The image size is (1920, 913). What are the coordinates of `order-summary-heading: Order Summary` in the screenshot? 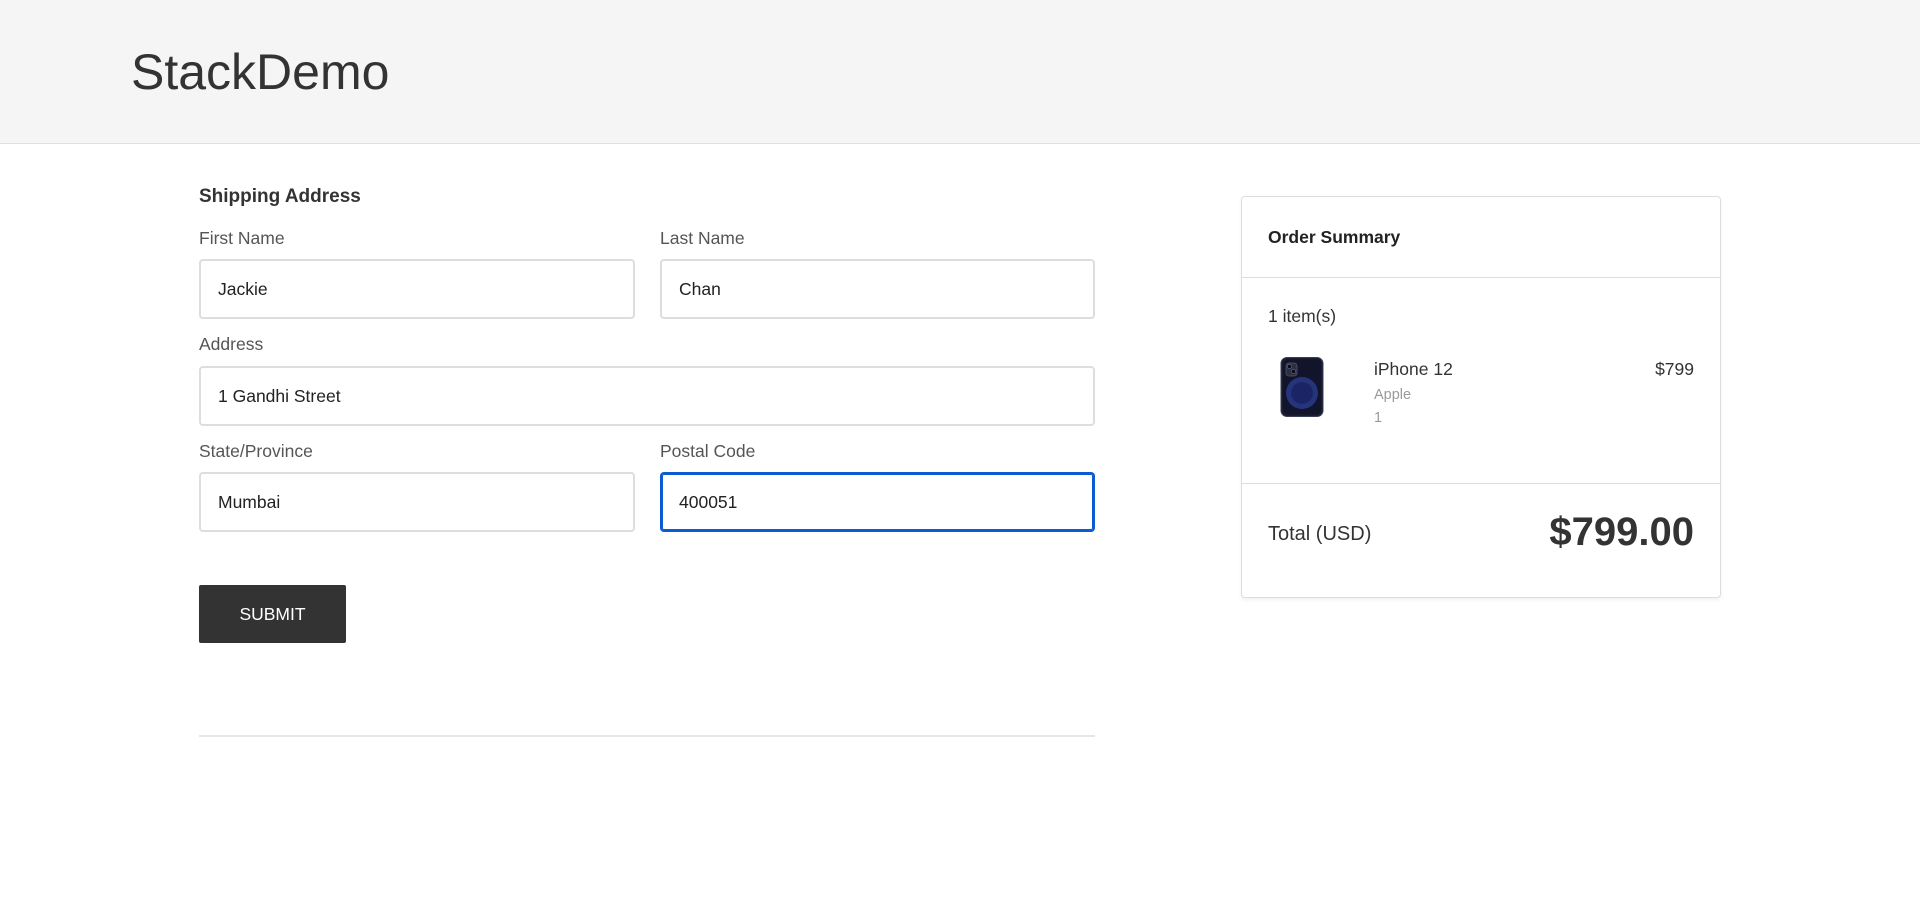 It's located at (1334, 237).